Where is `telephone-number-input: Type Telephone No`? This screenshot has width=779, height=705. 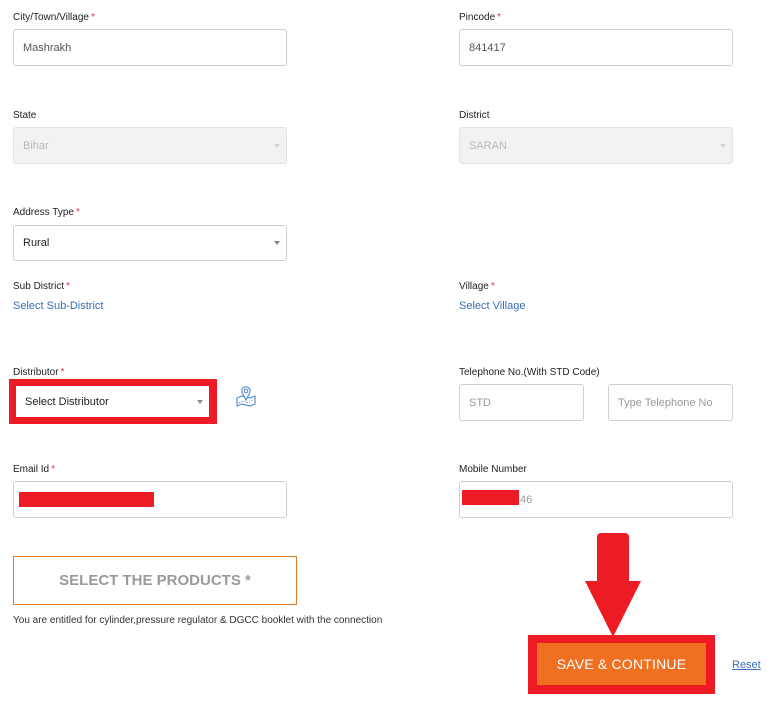 telephone-number-input: Type Telephone No is located at coordinates (670, 402).